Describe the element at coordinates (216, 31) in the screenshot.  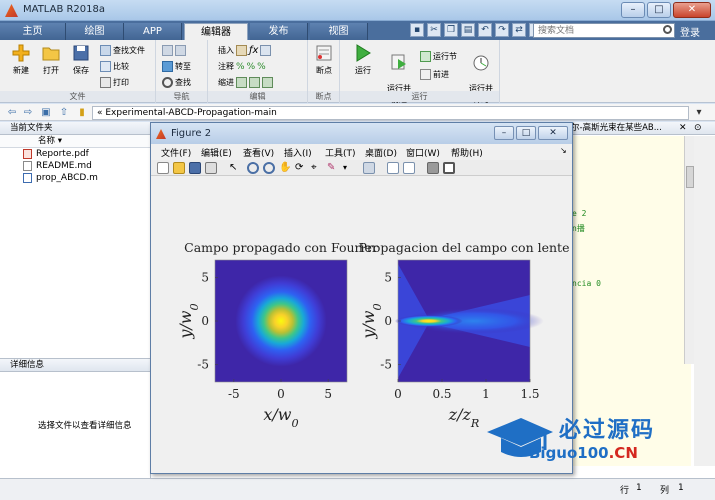
I see `tab-editor: 编辑器` at that location.